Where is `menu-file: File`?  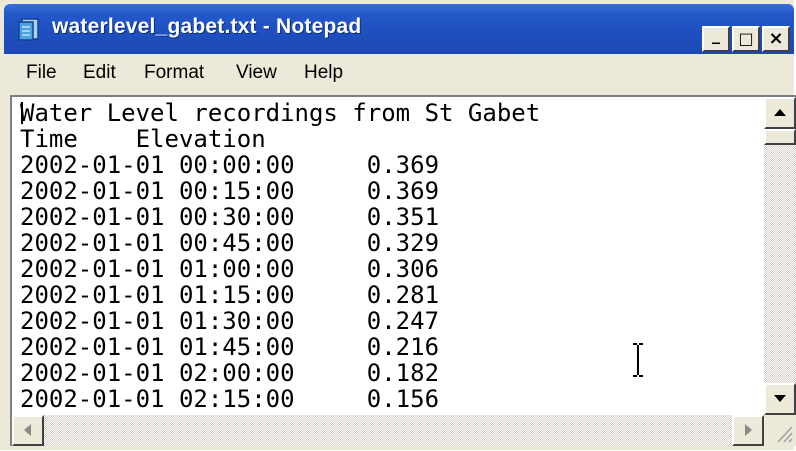 menu-file: File is located at coordinates (41, 73).